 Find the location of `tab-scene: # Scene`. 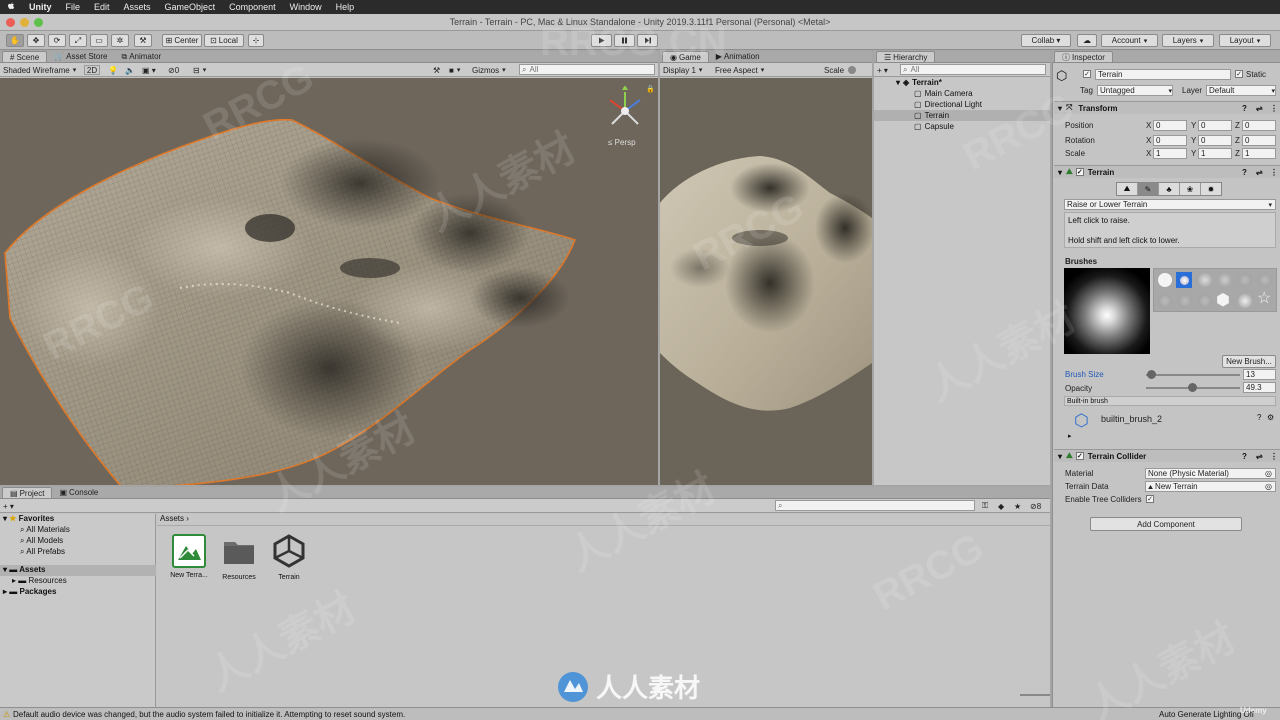

tab-scene: # Scene is located at coordinates (25, 56).